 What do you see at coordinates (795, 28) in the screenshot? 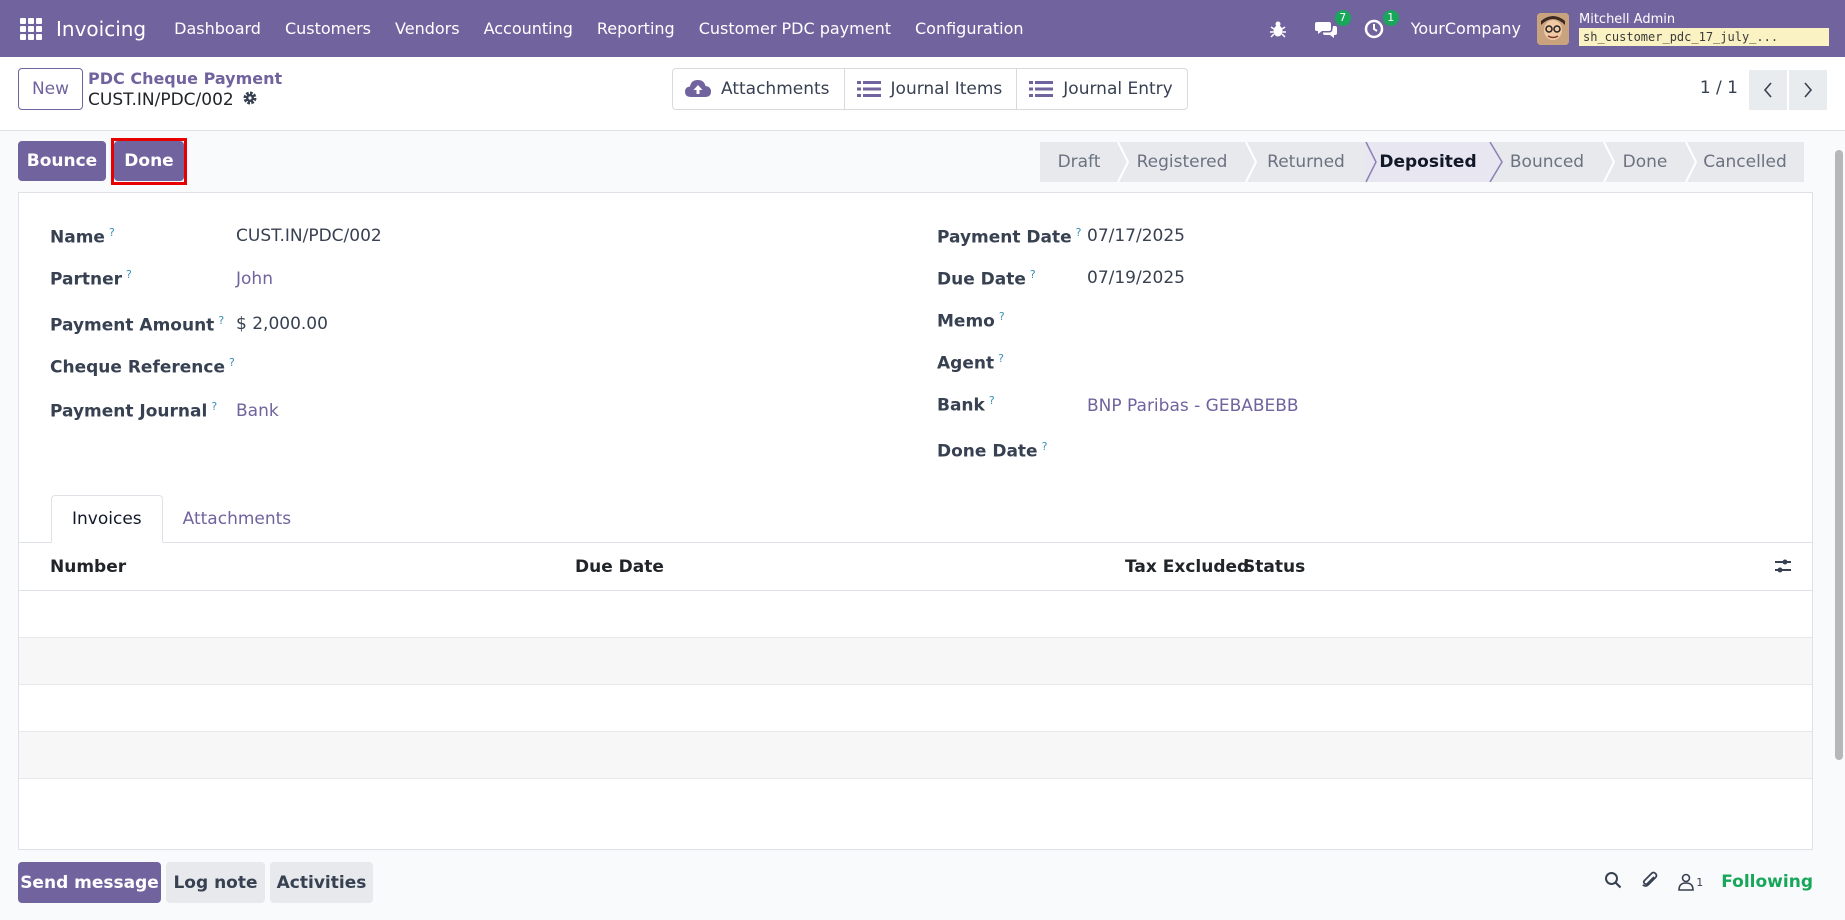
I see `menu-customer-pdc-payment: Customer PDC payment` at bounding box center [795, 28].